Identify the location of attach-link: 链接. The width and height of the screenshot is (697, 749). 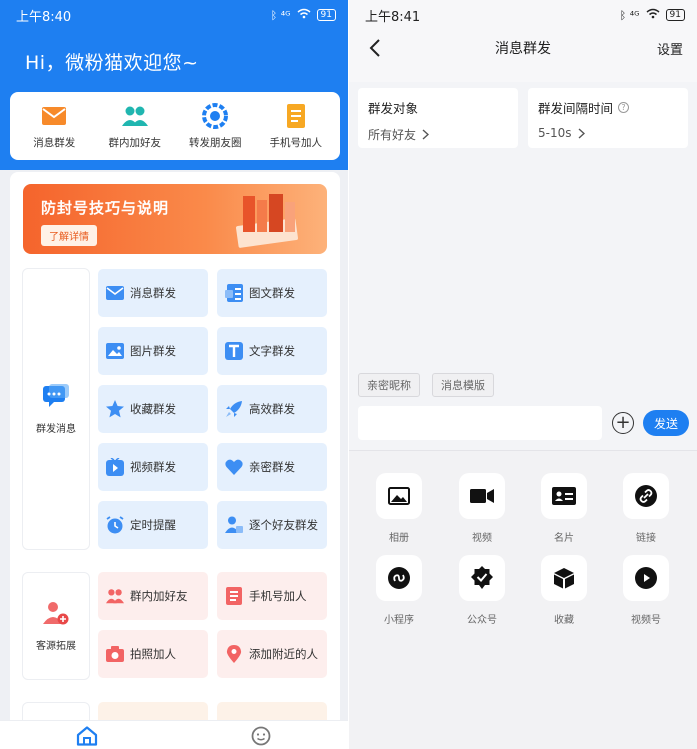
(646, 508).